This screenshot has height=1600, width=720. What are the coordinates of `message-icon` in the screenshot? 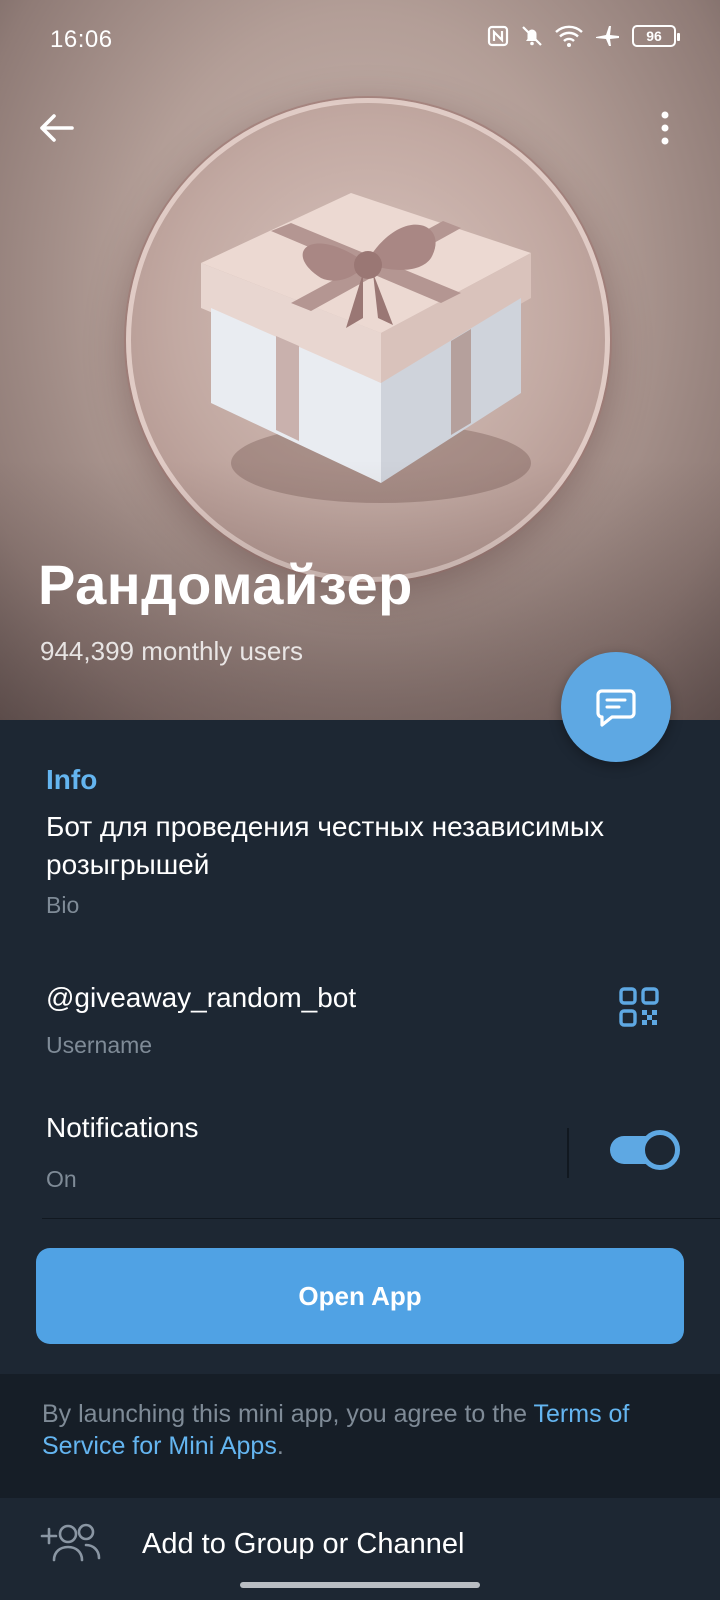 It's located at (616, 708).